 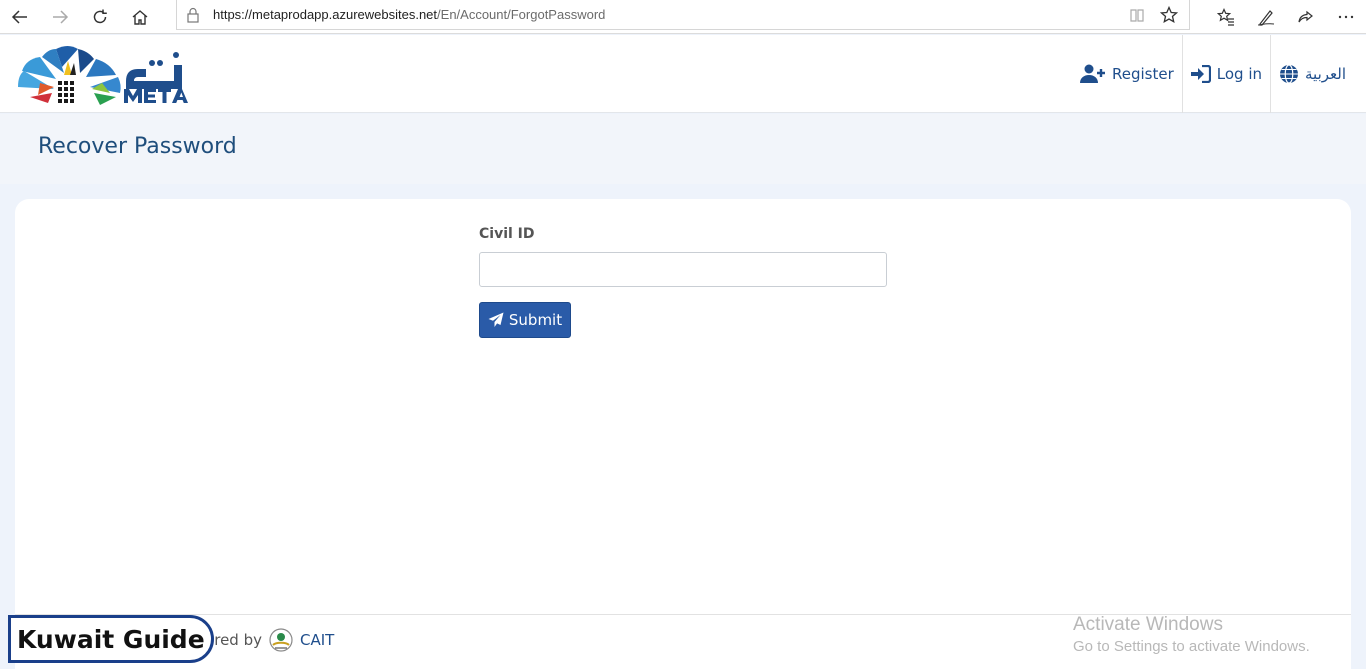 What do you see at coordinates (1191, 646) in the screenshot?
I see `activate-windows-subtitle: Go to Settings to activate Windows.` at bounding box center [1191, 646].